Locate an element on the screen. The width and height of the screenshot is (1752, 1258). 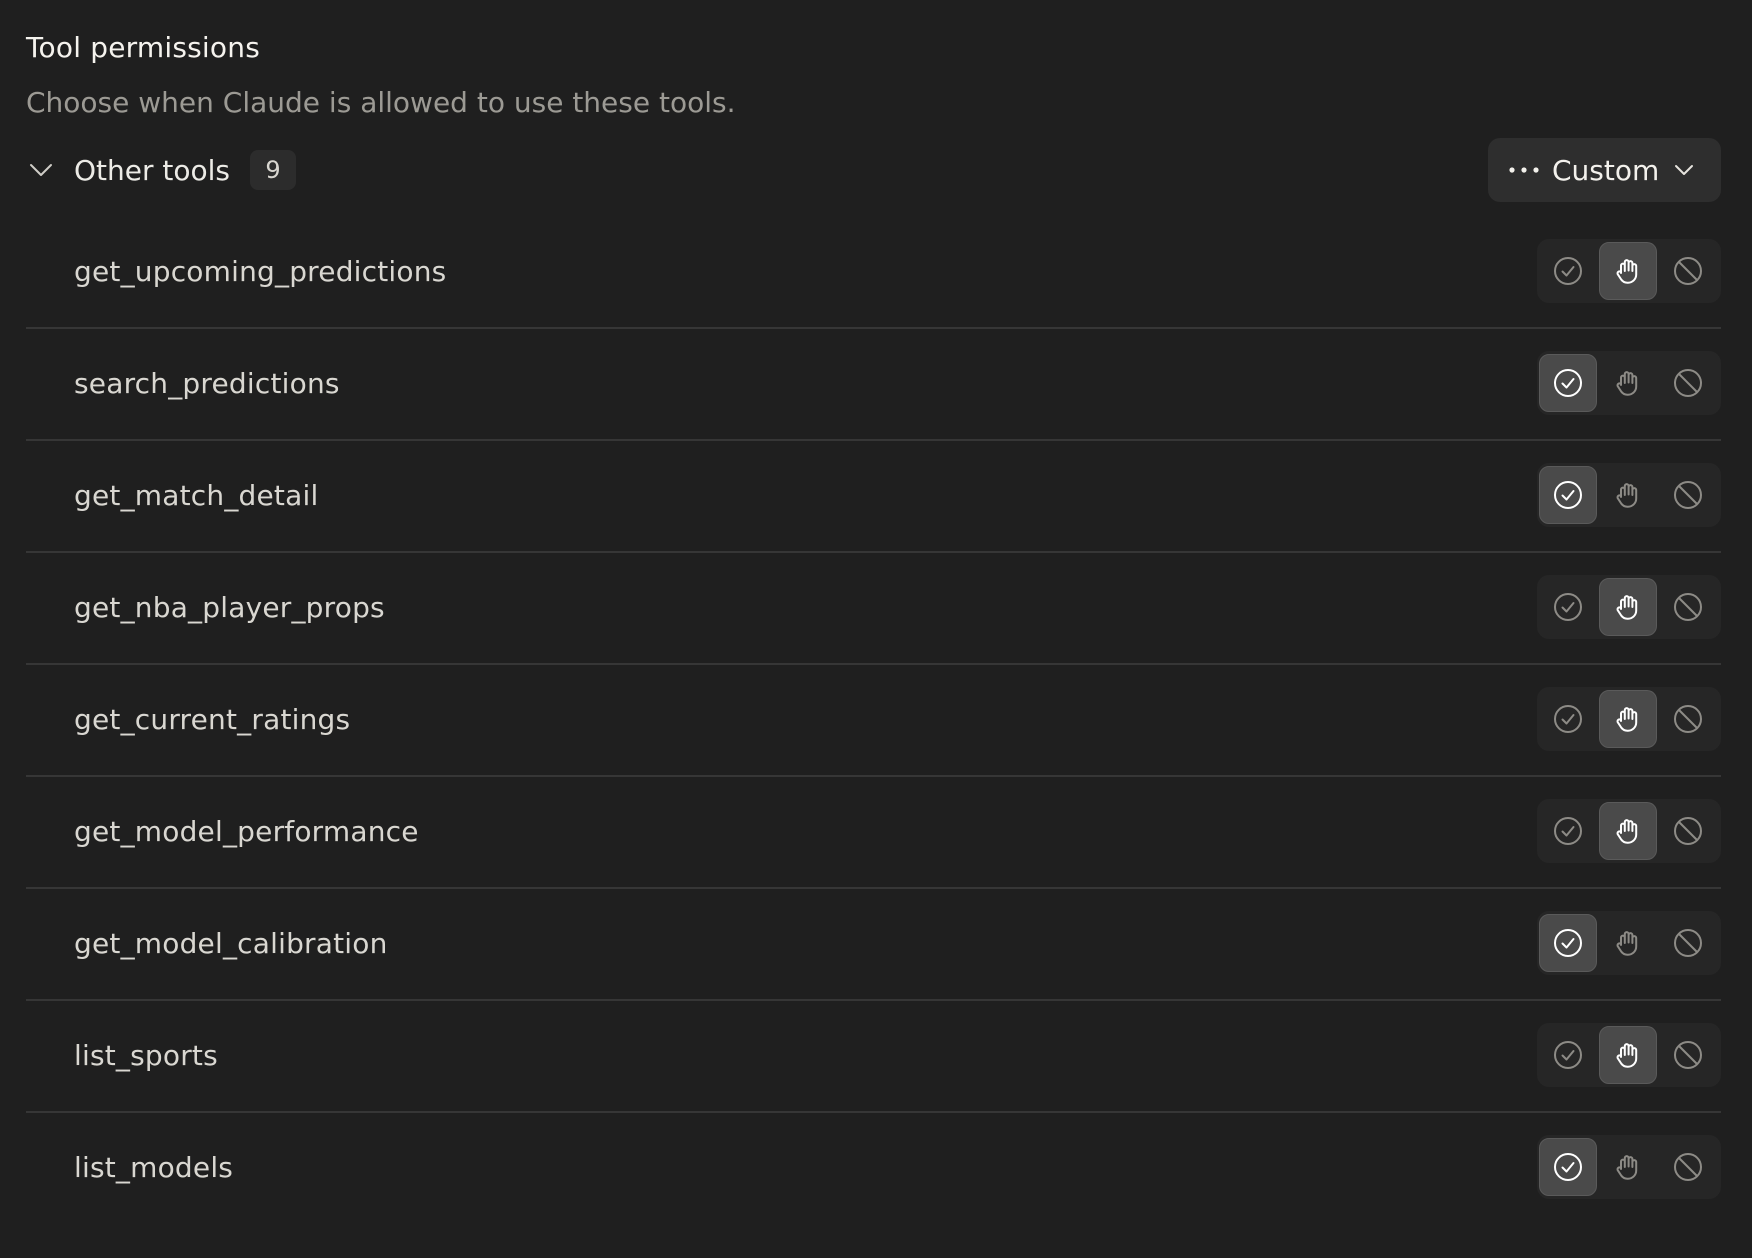
tool-name: list_sports is located at coordinates (146, 1055).